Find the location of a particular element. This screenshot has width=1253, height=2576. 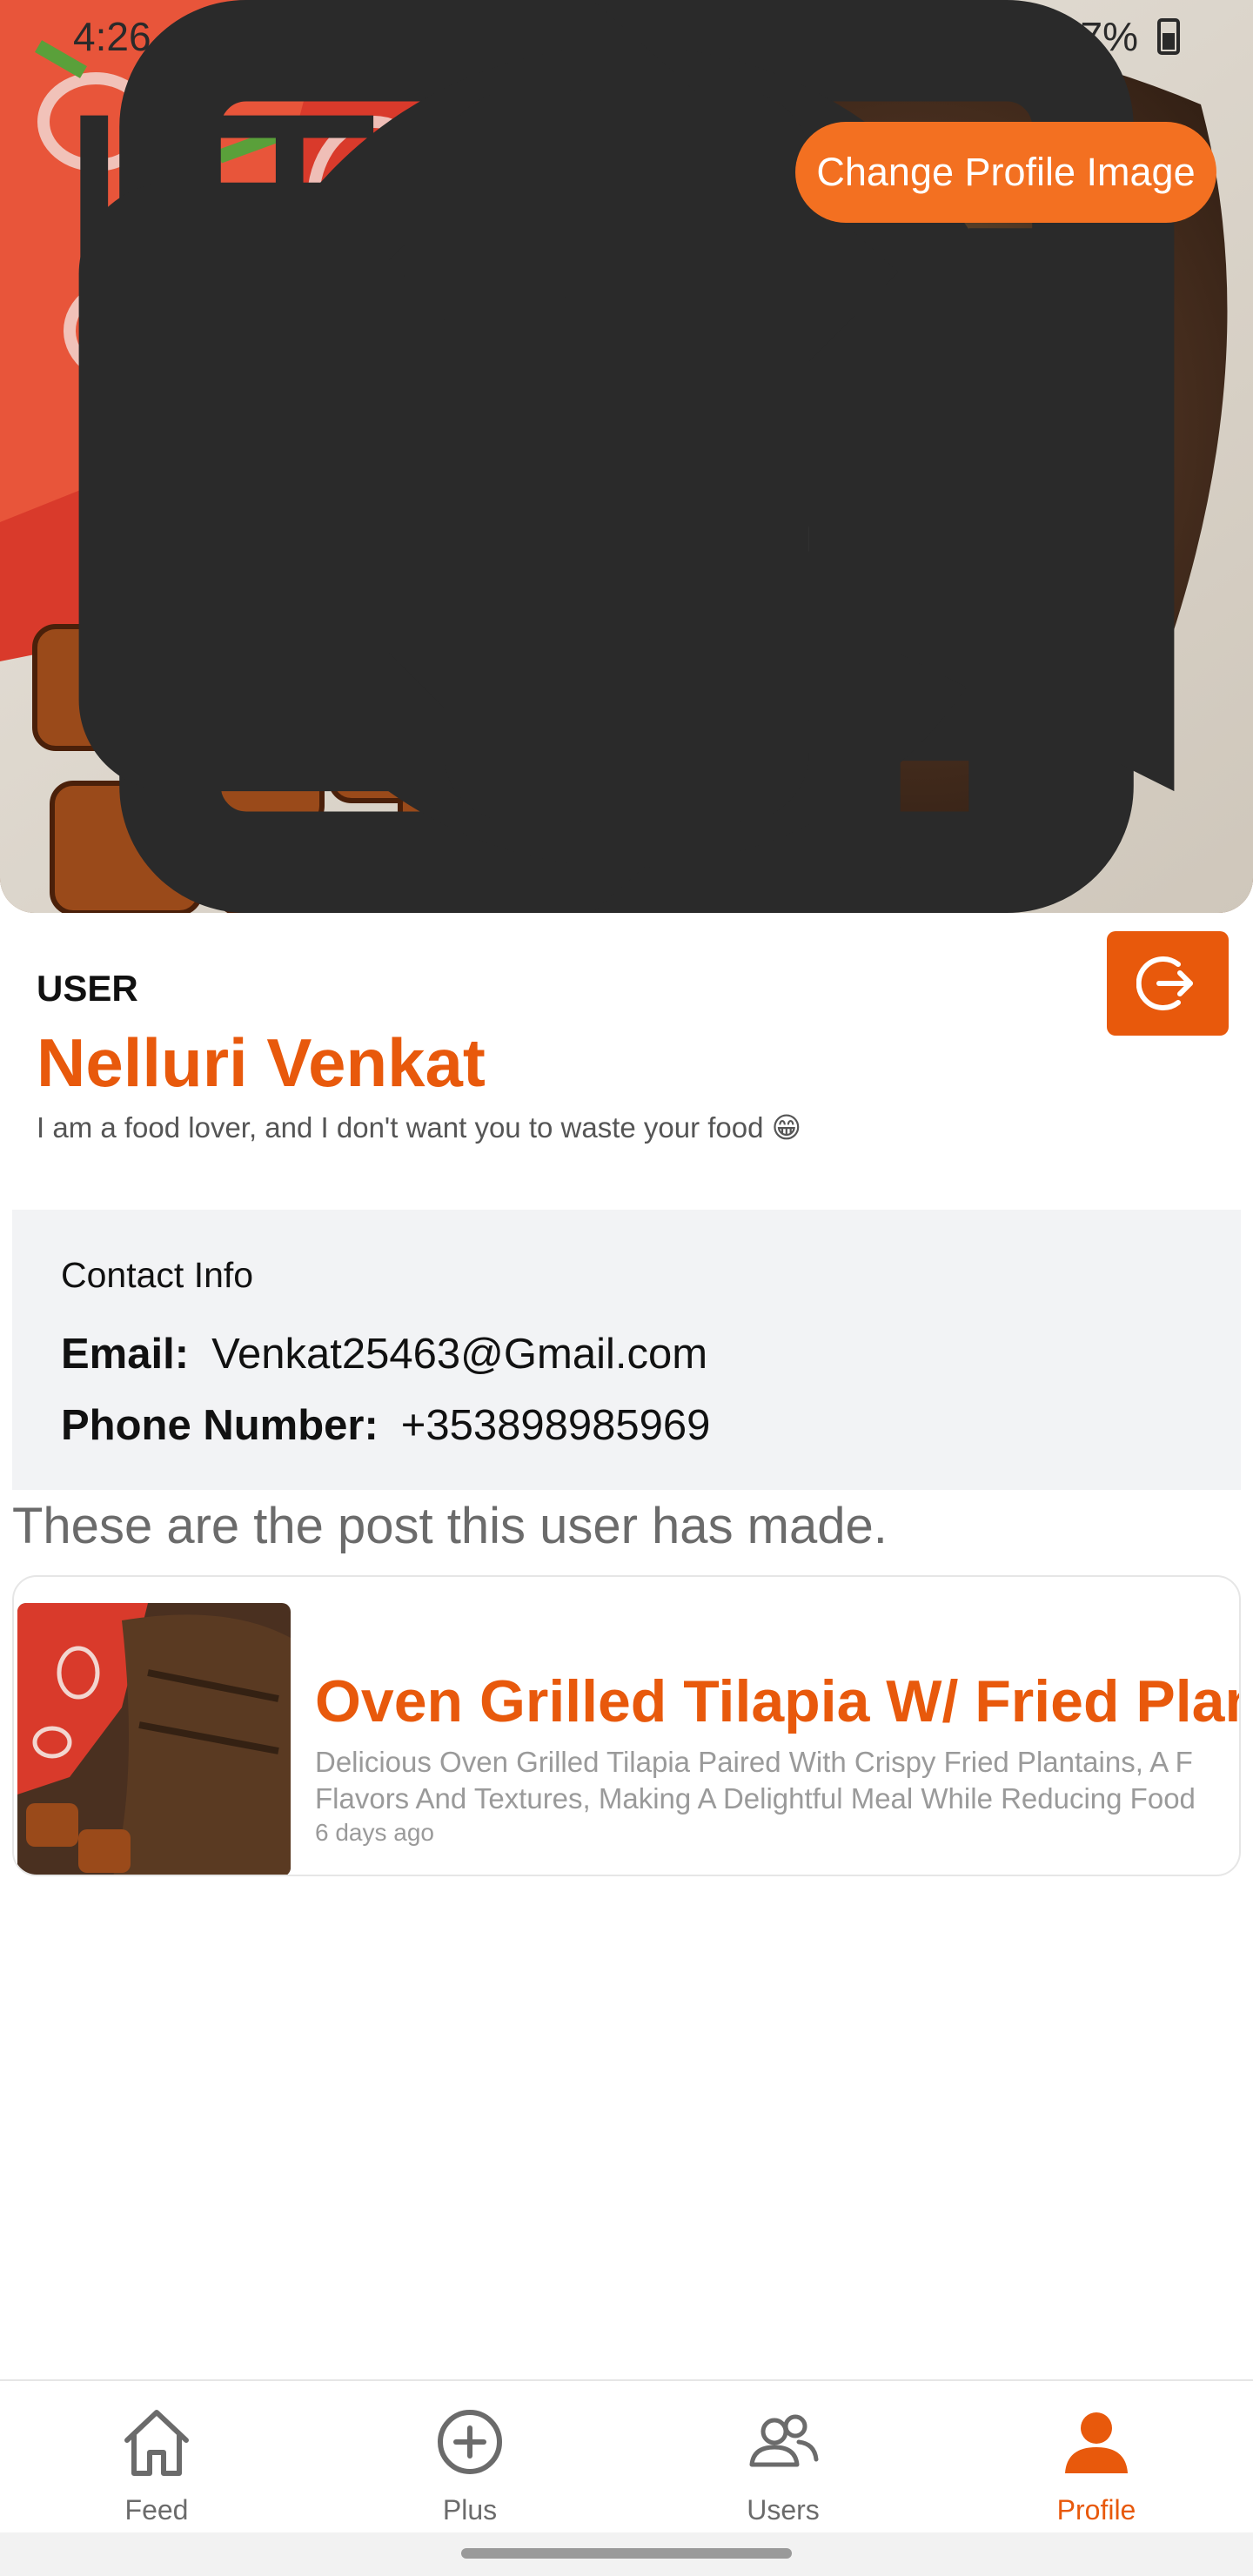

nav-label: Feed is located at coordinates (156, 2510).